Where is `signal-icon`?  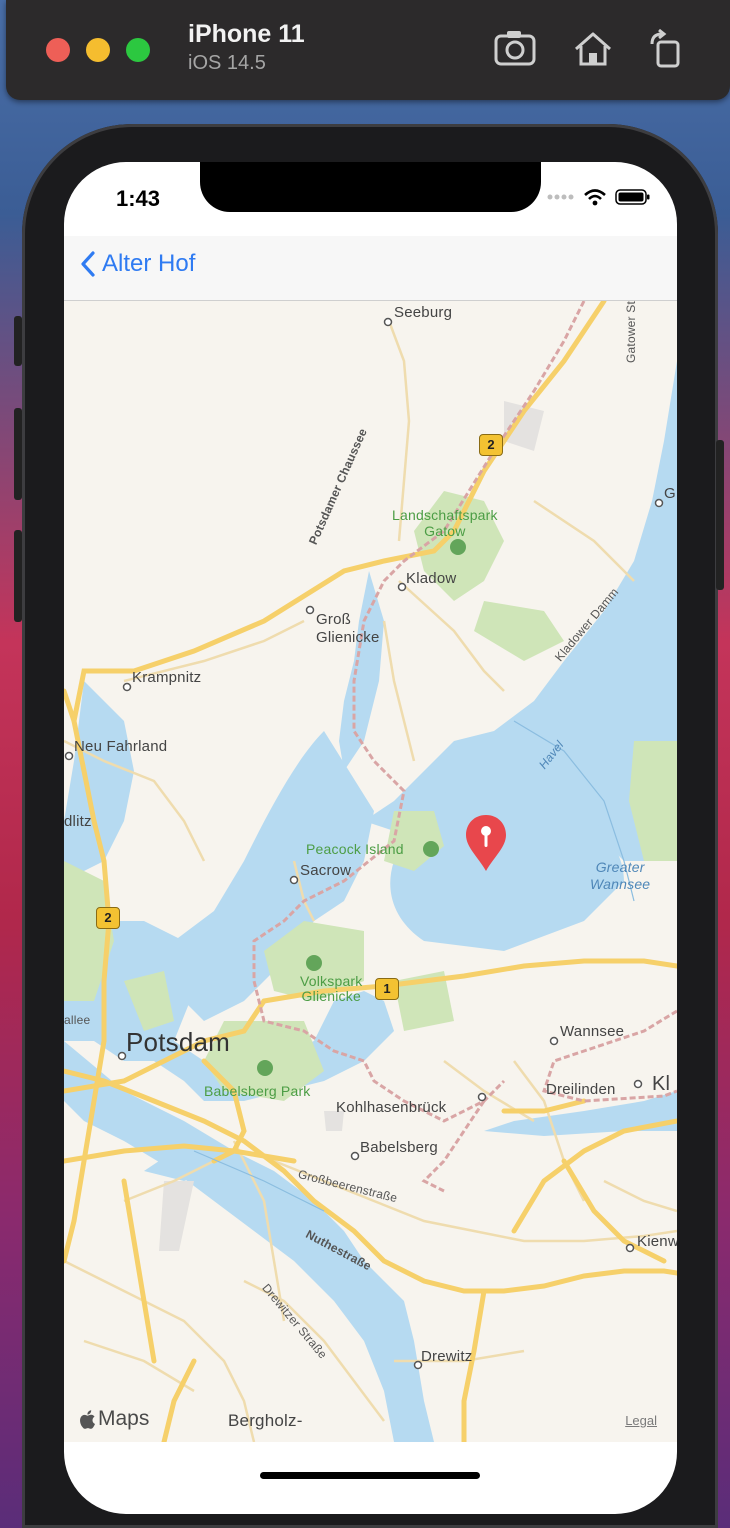
signal-icon is located at coordinates (560, 197).